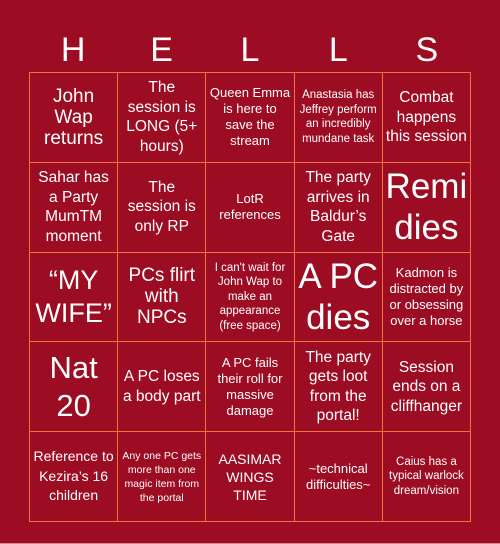 This screenshot has width=500, height=544. I want to click on cell-text: Queen Emma is here to save the stream, so click(250, 117).